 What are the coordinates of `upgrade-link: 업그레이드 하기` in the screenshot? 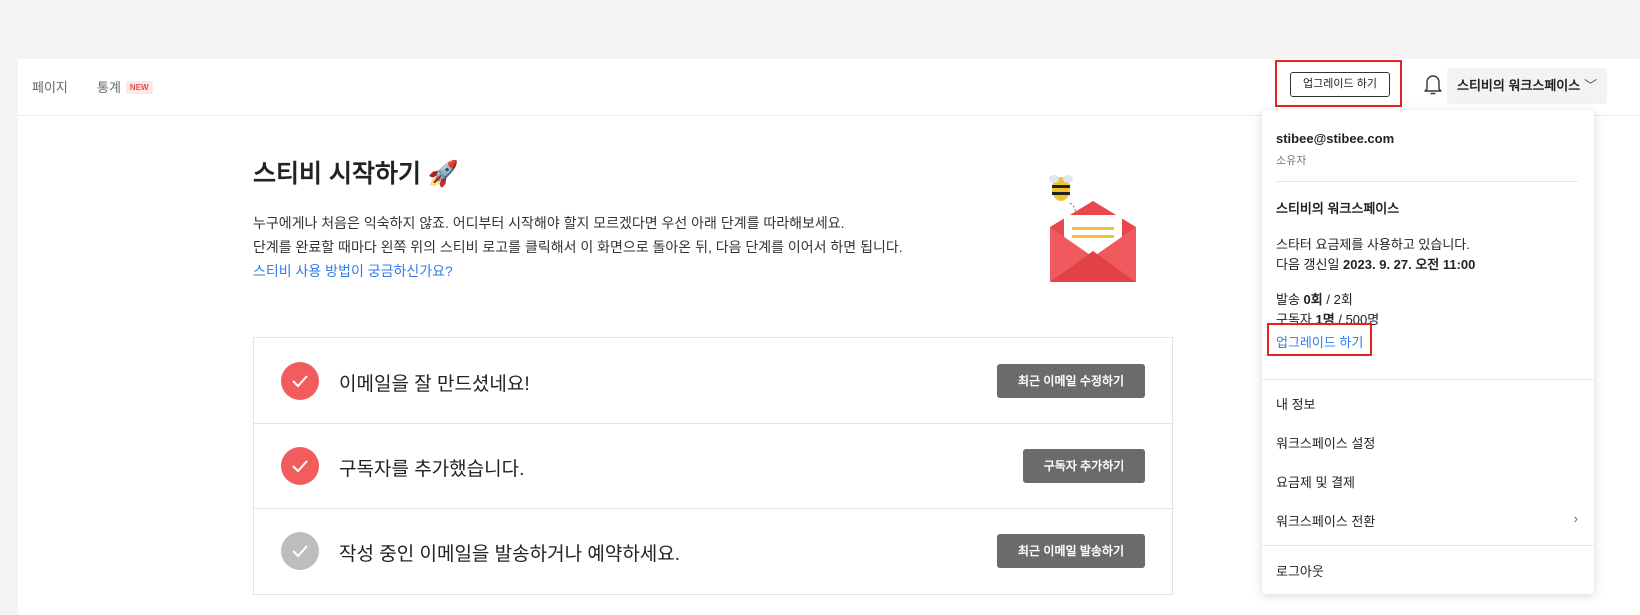 It's located at (1319, 341).